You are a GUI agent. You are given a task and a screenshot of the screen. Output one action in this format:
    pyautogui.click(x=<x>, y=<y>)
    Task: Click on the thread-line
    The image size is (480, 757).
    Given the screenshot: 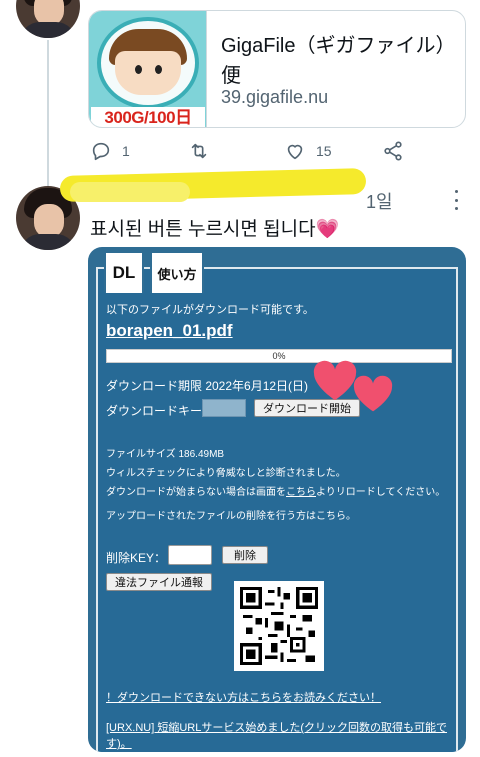 What is the action you would take?
    pyautogui.click(x=48, y=115)
    